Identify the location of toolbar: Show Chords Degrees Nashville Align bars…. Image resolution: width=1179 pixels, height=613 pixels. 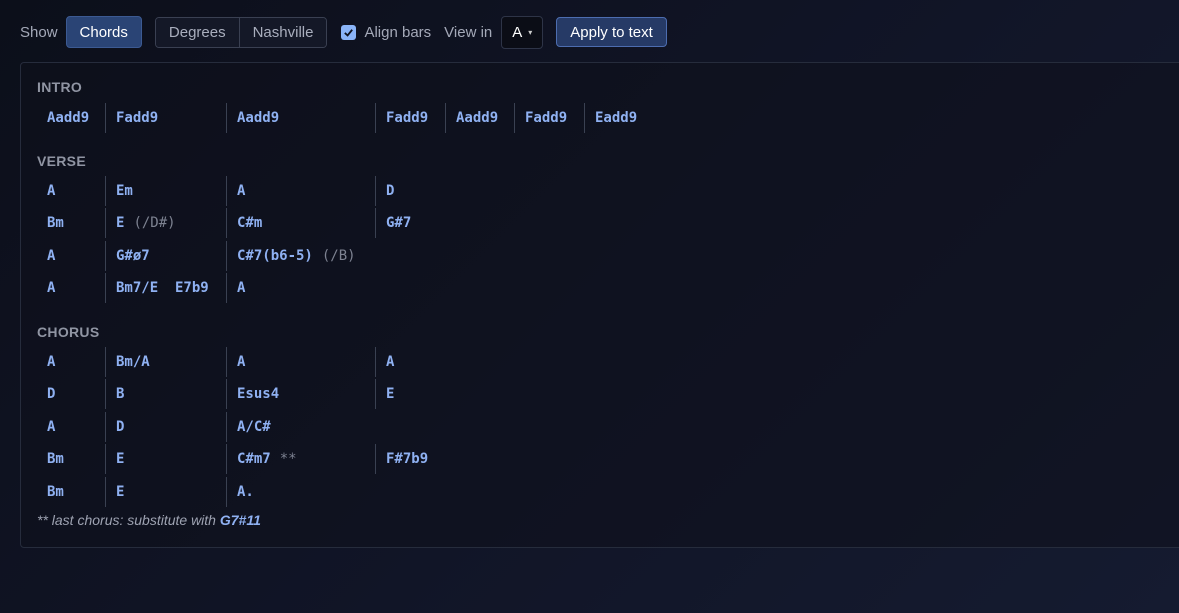
(343, 32).